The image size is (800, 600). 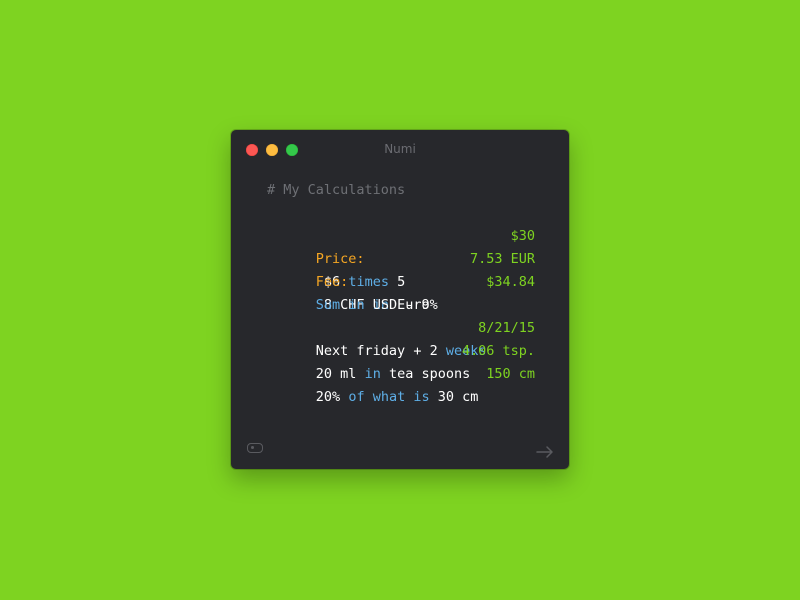 I want to click on calculation-line-sum: Sum in USD - 9% $34.84, so click(x=401, y=292).